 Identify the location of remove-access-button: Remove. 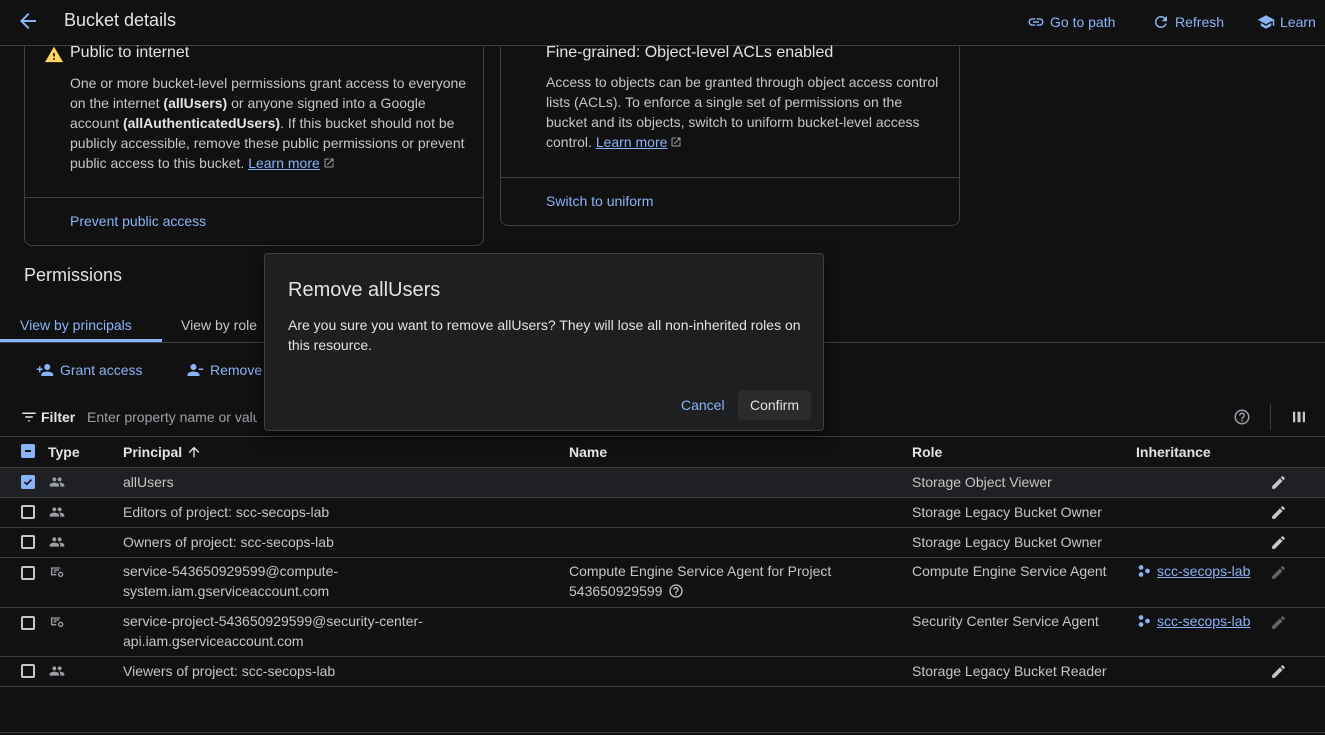
(224, 370).